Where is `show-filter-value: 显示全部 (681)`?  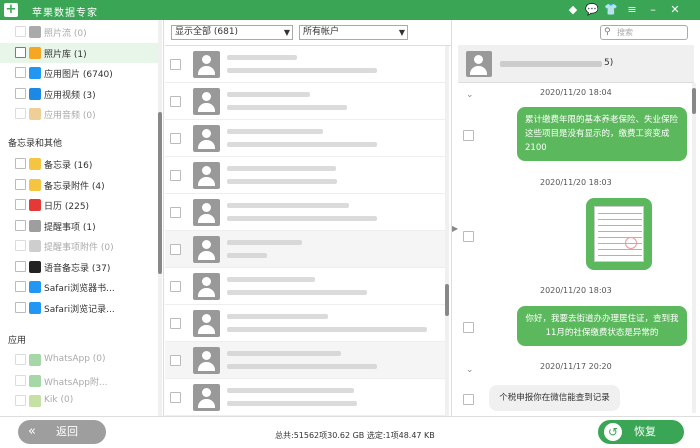 show-filter-value: 显示全部 (681) is located at coordinates (207, 32).